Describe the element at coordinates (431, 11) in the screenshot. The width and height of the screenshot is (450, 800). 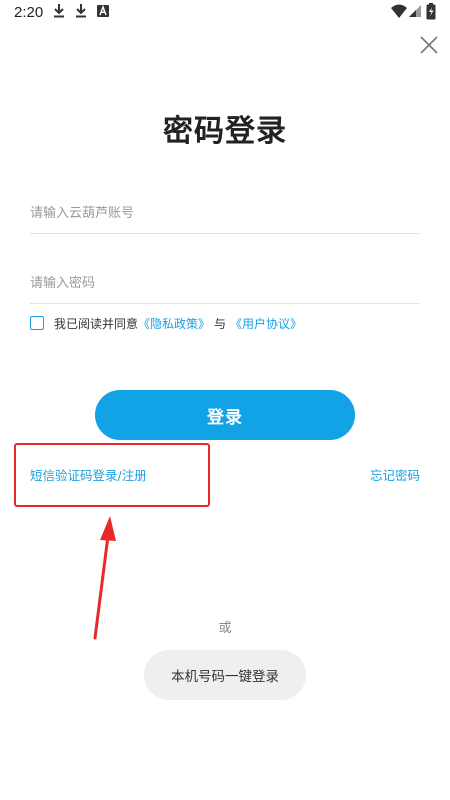
I see `battery-icon` at that location.